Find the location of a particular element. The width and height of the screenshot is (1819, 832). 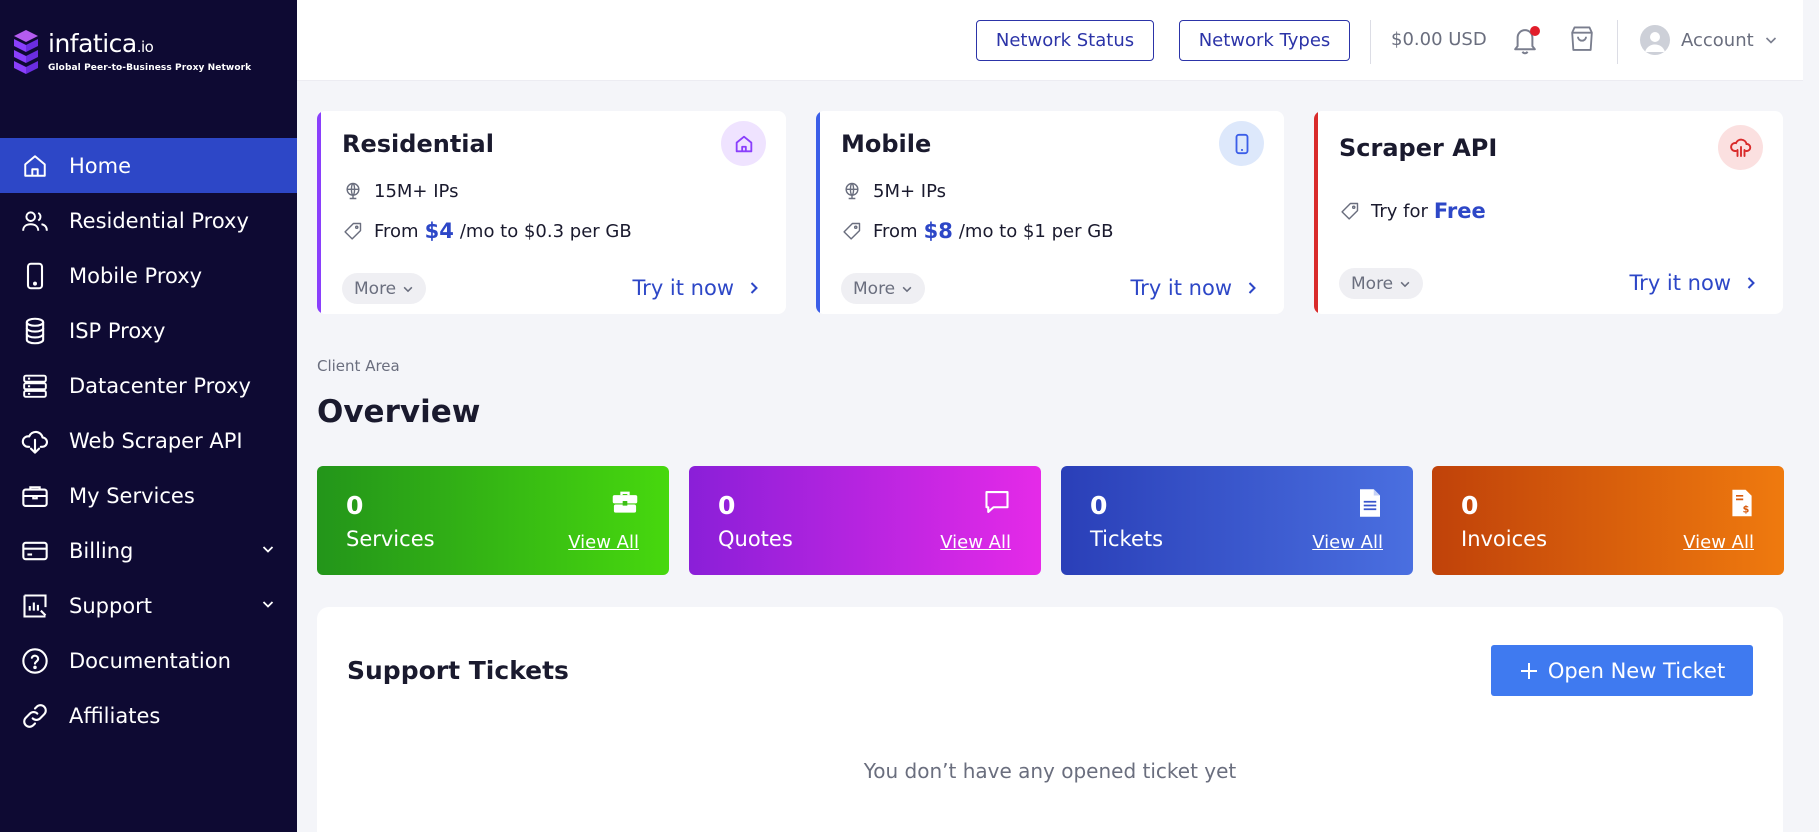

briefcase-icon is located at coordinates (35, 496).